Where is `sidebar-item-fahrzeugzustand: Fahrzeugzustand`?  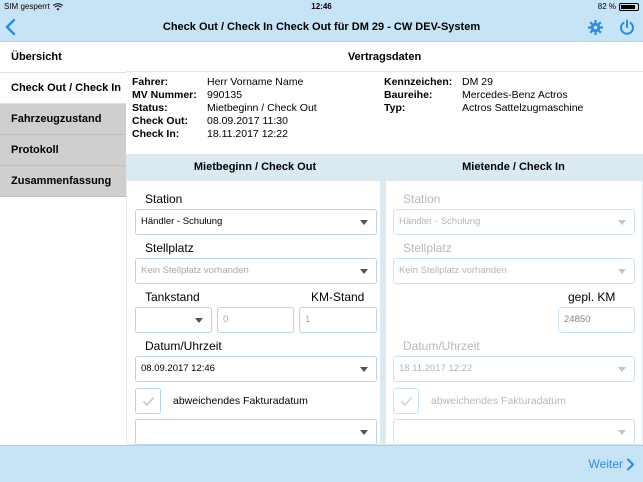 sidebar-item-fahrzeugzustand: Fahrzeugzustand is located at coordinates (63, 119).